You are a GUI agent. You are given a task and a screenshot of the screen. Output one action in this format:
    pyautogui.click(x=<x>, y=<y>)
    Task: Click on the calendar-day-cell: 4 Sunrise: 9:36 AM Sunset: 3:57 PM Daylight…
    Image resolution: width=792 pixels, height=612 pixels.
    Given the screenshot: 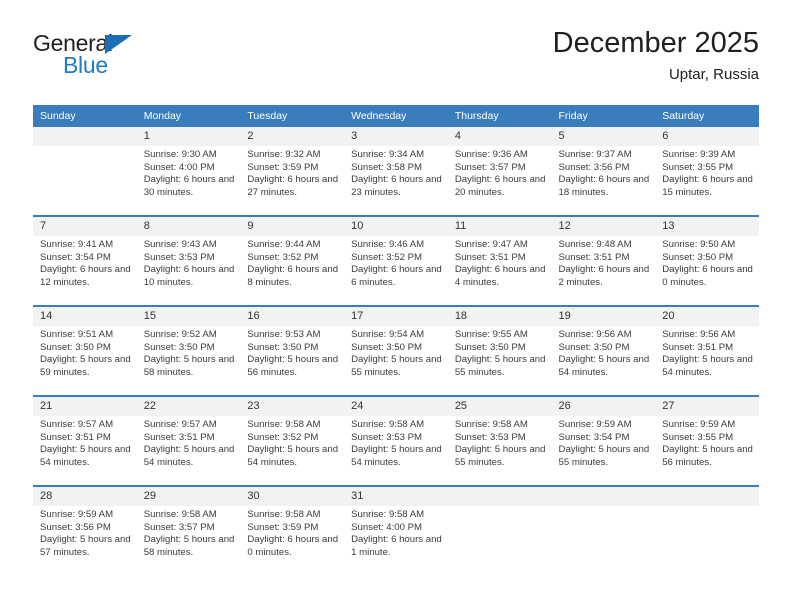 What is the action you would take?
    pyautogui.click(x=499, y=171)
    